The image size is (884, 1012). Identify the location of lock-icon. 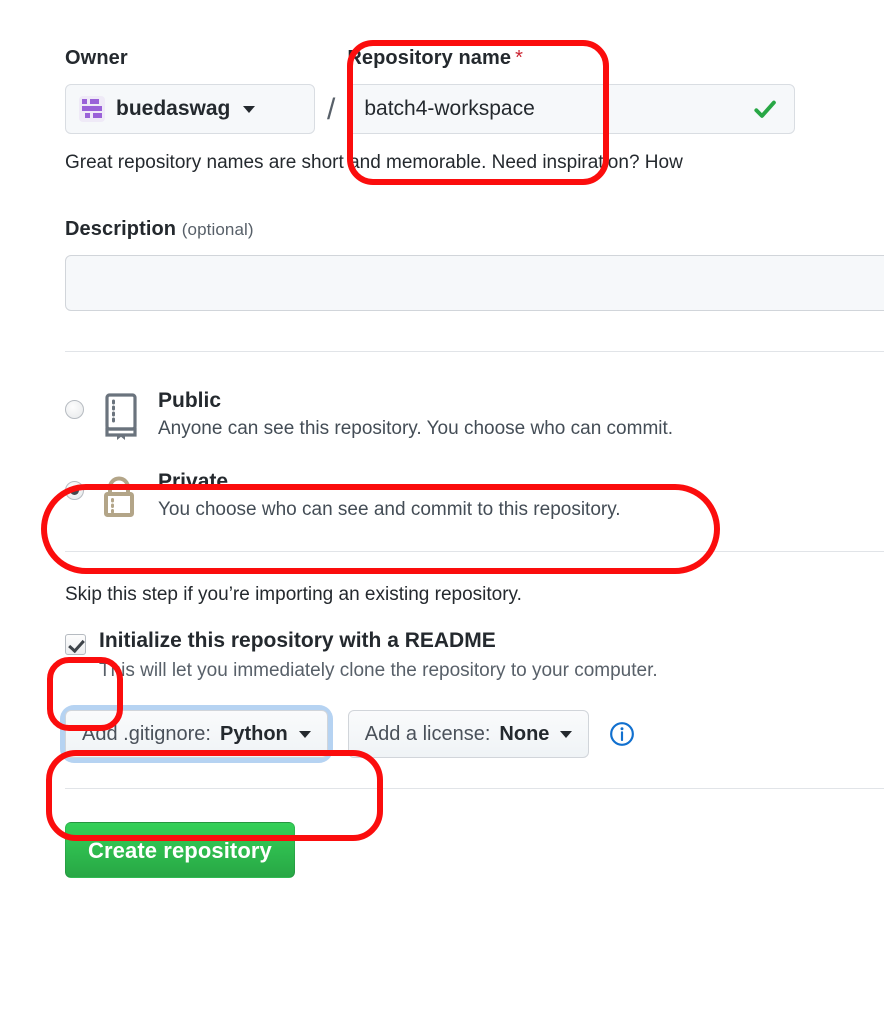
(121, 499).